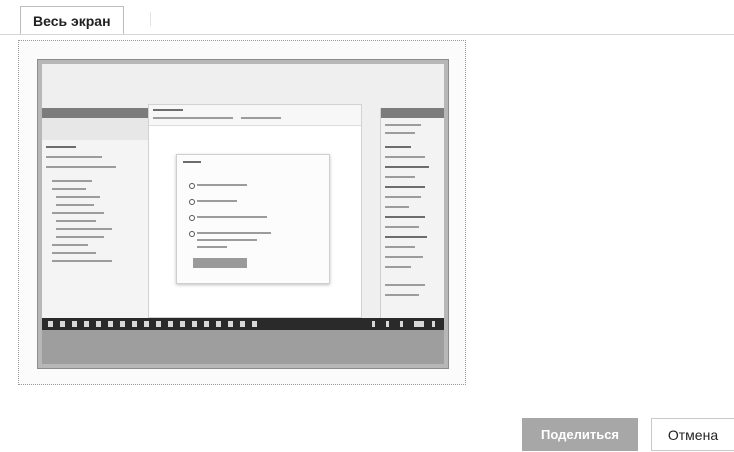 The image size is (734, 452). I want to click on tab-strip-underline, so click(367, 34).